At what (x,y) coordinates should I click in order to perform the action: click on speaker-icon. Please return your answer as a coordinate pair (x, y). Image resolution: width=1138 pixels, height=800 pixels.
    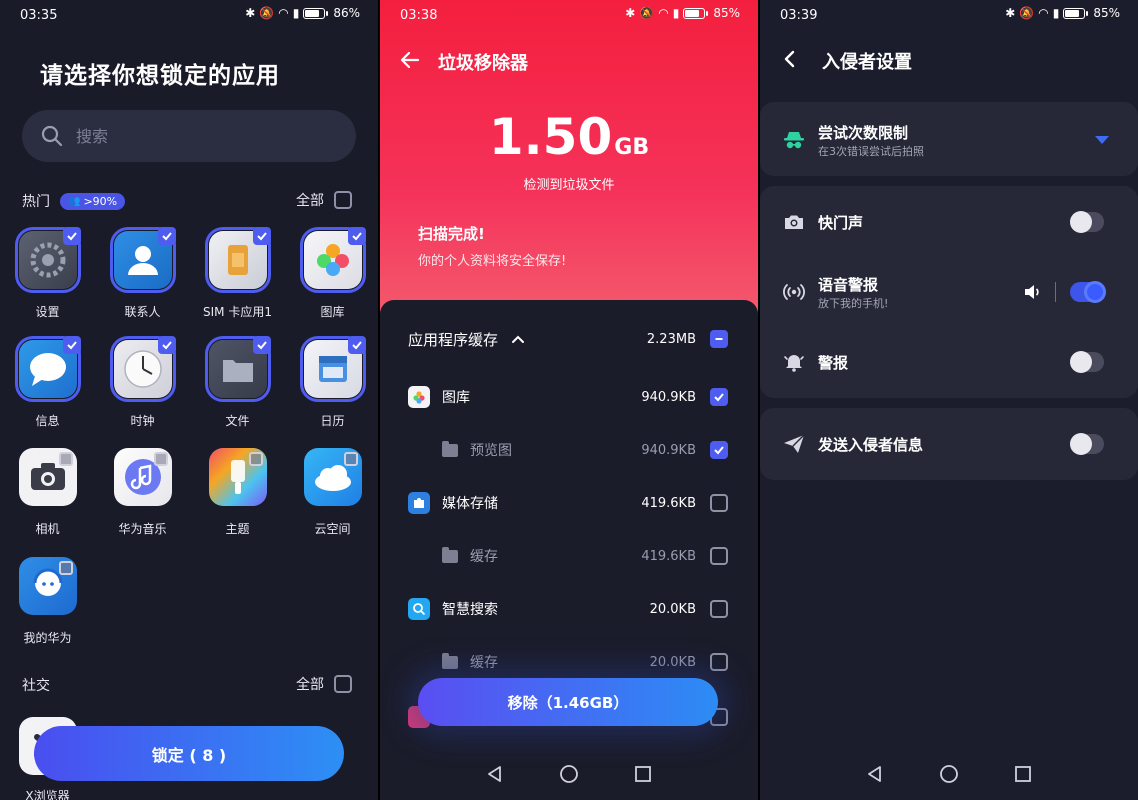
    Looking at the image, I should click on (1032, 292).